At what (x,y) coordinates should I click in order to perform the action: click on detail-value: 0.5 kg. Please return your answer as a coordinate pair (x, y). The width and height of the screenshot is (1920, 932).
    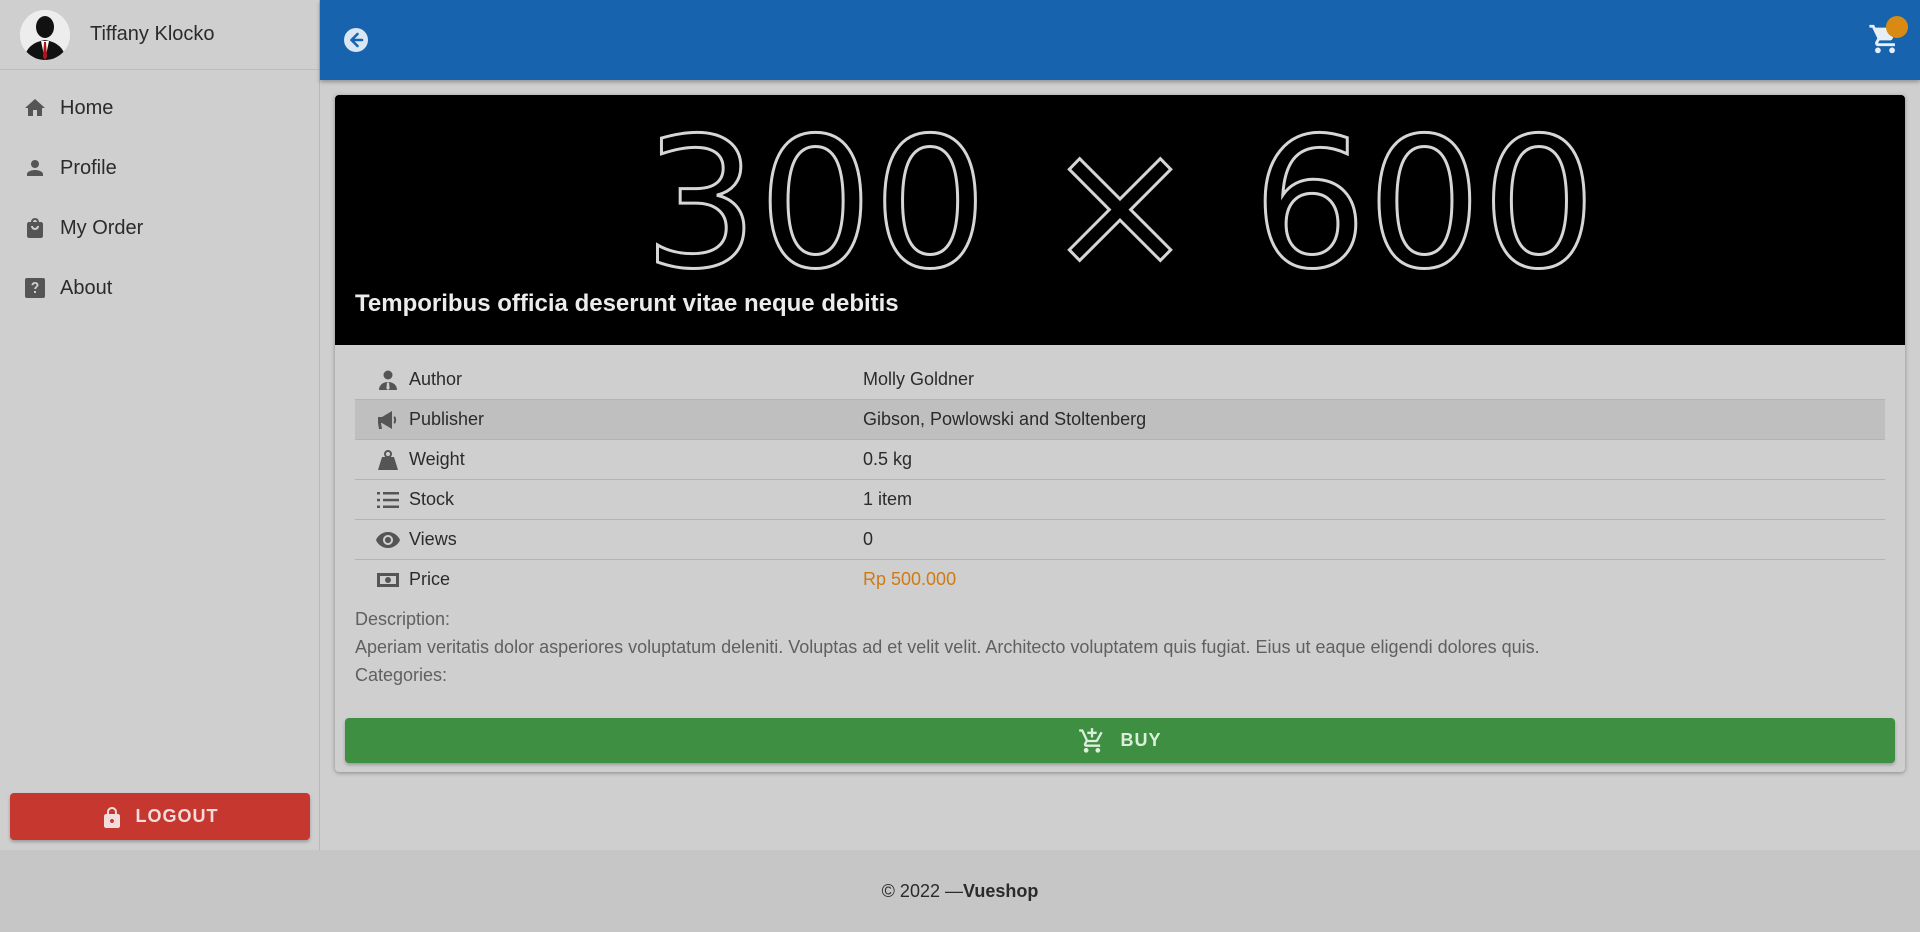
    Looking at the image, I should click on (1374, 459).